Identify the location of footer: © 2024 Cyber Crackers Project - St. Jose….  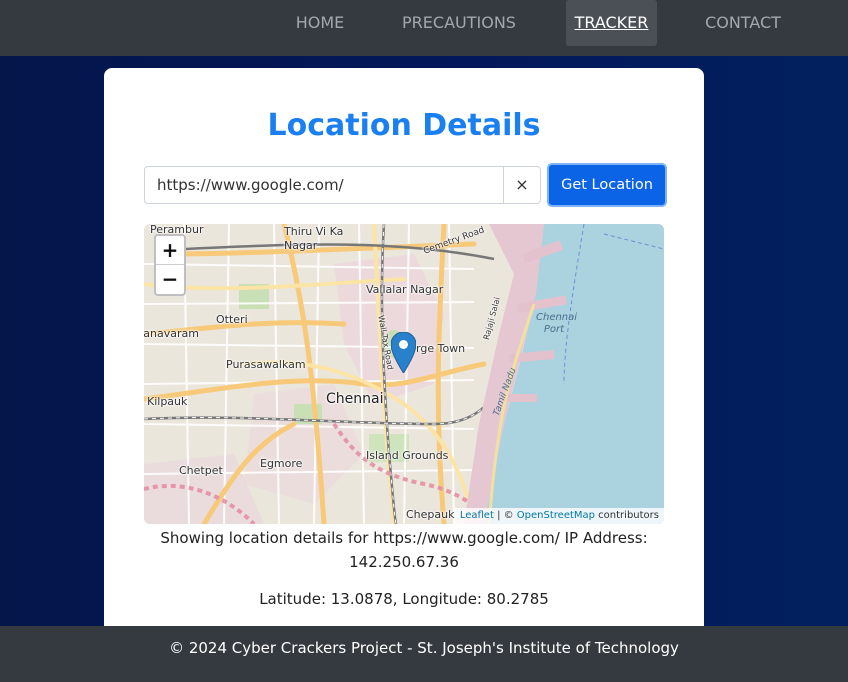
(424, 654).